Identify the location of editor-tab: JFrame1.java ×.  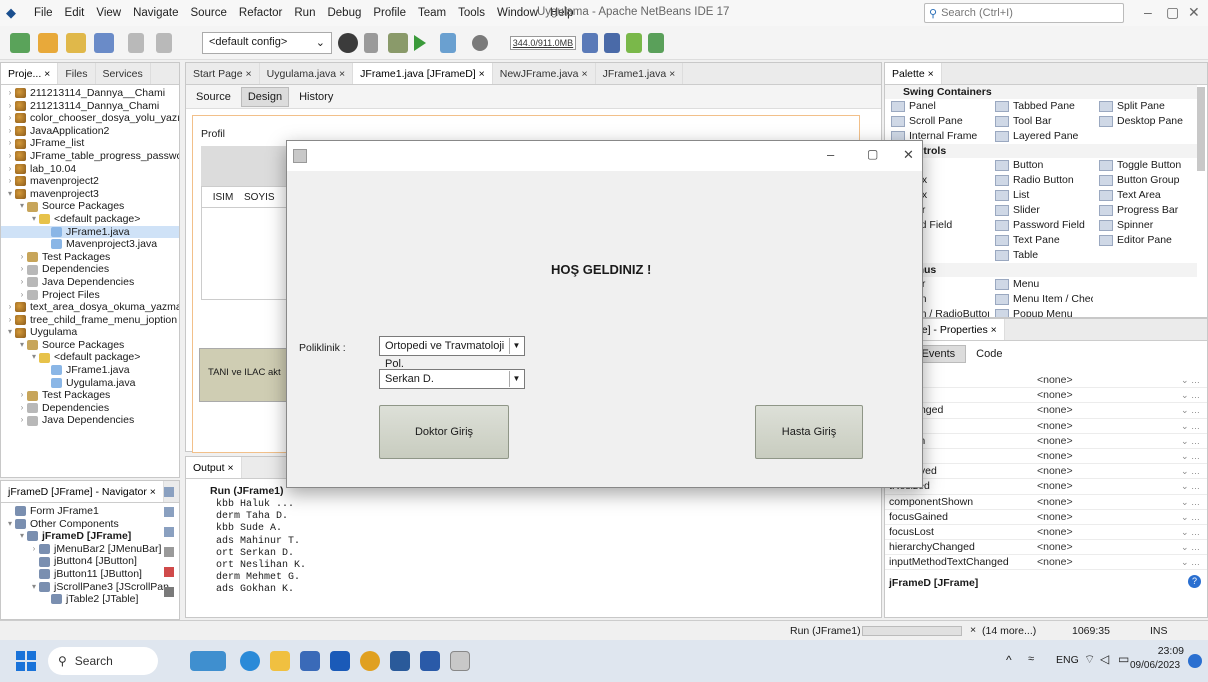
(640, 73).